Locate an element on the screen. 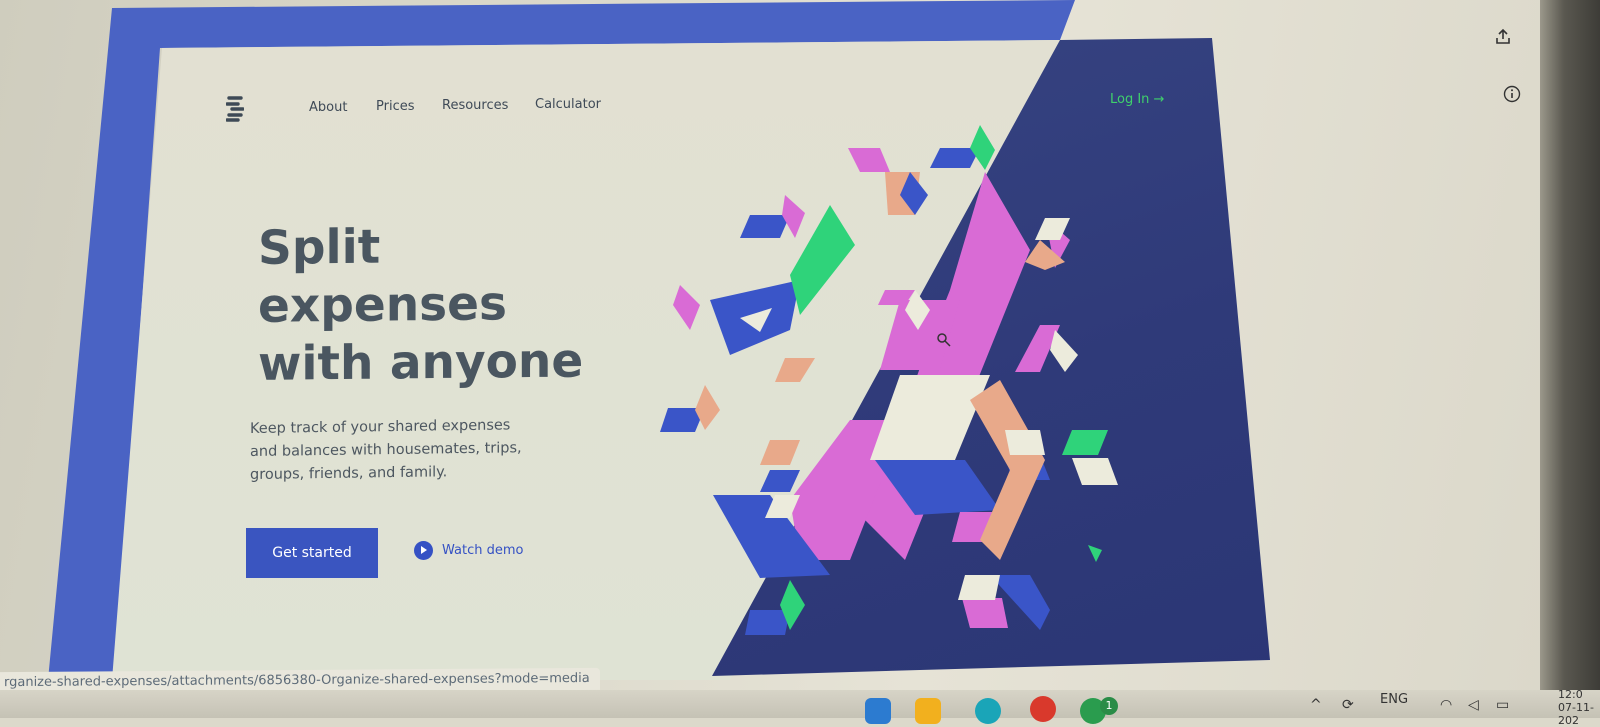 Image resolution: width=1600 pixels, height=727 pixels. app-icon is located at coordinates (878, 711).